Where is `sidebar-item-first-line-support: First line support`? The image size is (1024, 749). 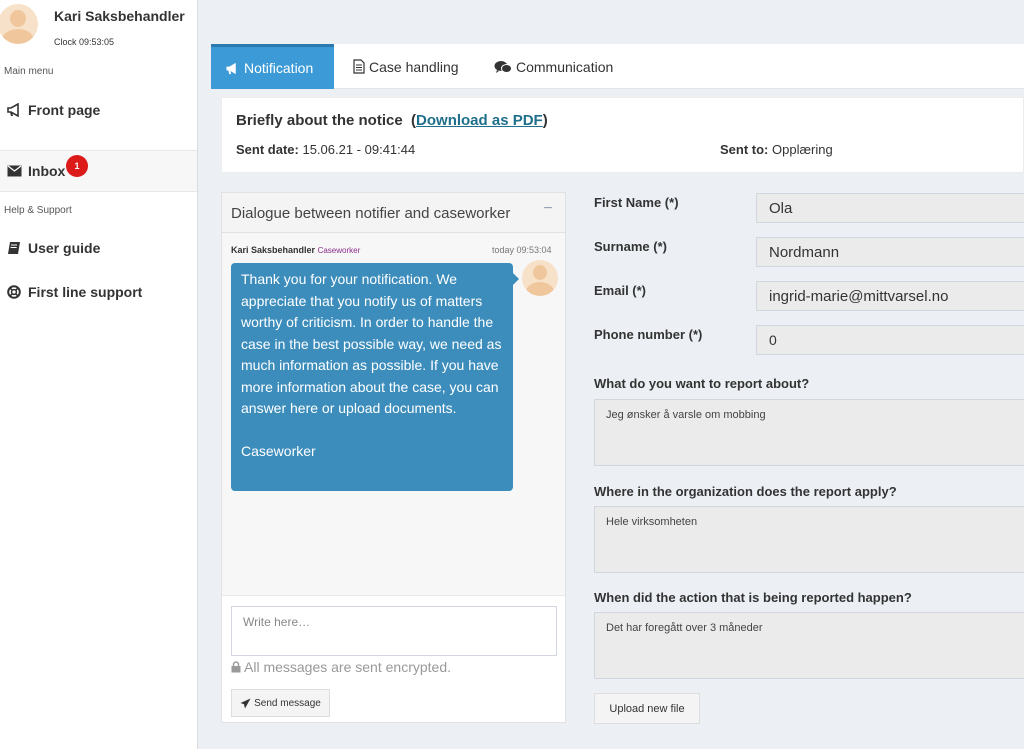
sidebar-item-first-line-support: First line support is located at coordinates (98, 292).